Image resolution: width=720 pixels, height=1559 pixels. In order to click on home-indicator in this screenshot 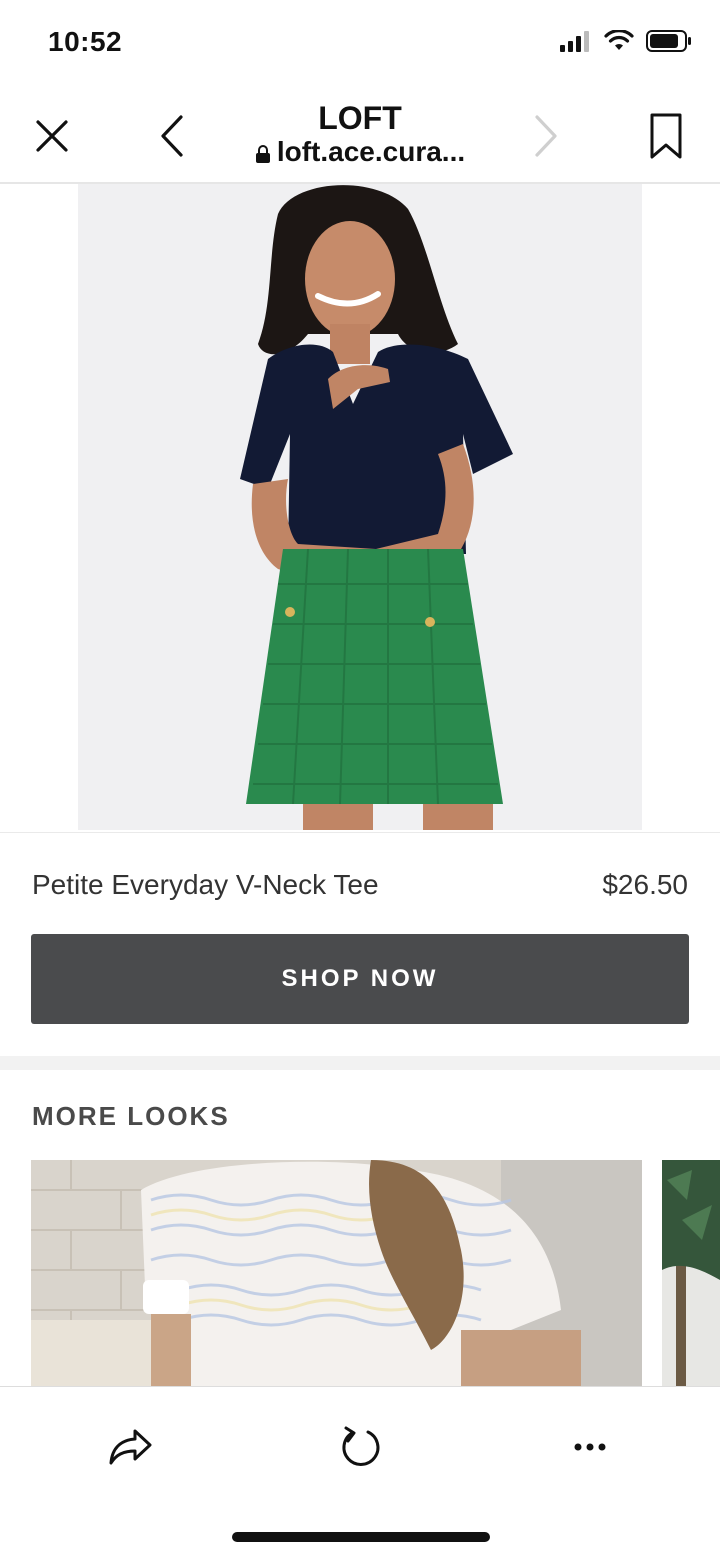, I will do `click(361, 1537)`.